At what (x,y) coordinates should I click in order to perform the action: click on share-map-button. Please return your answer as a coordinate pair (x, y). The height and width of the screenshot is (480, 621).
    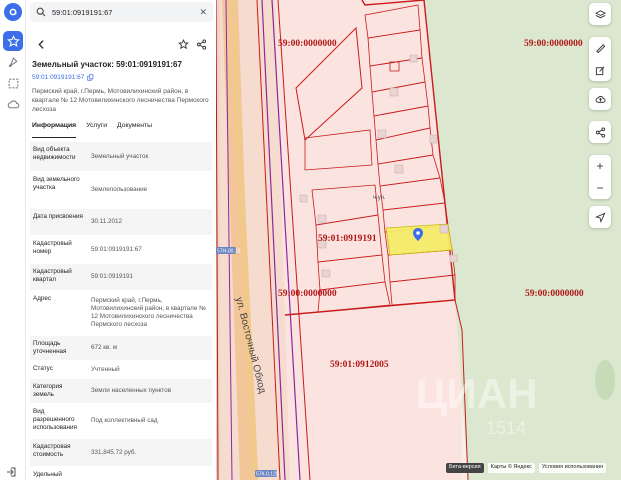
    Looking at the image, I should click on (600, 132).